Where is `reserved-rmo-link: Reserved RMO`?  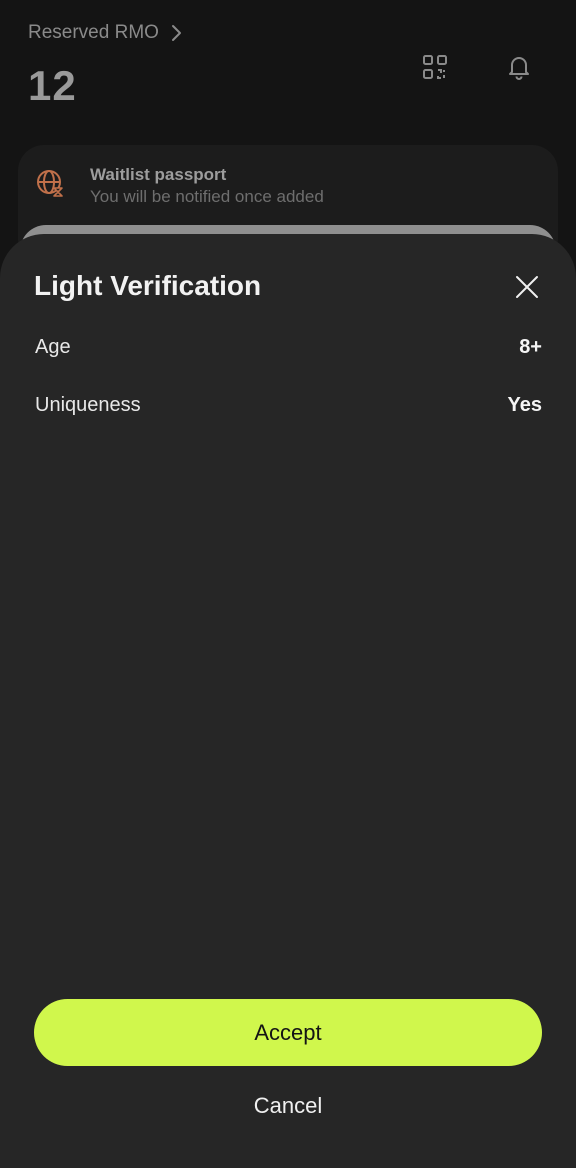 reserved-rmo-link: Reserved RMO is located at coordinates (105, 33).